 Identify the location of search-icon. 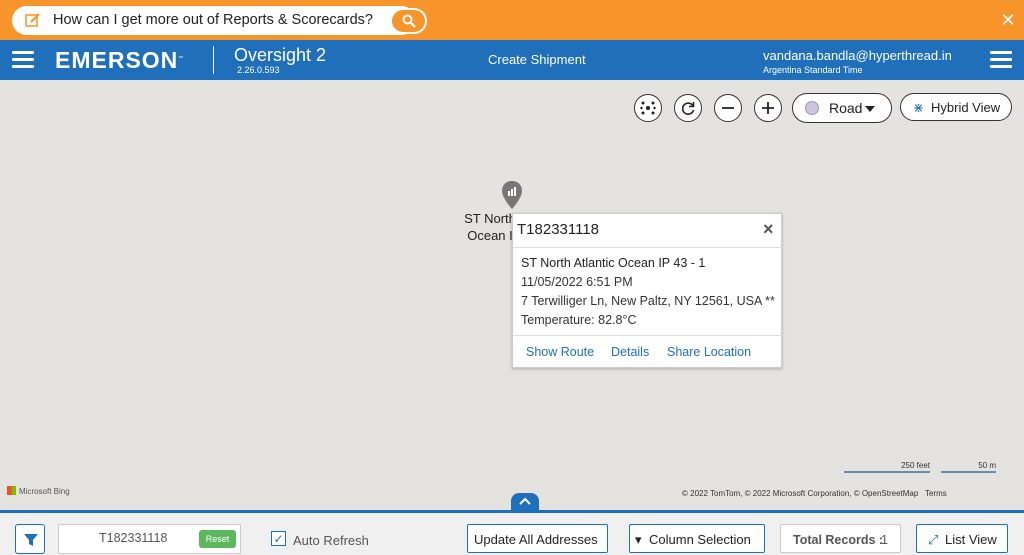
(409, 21).